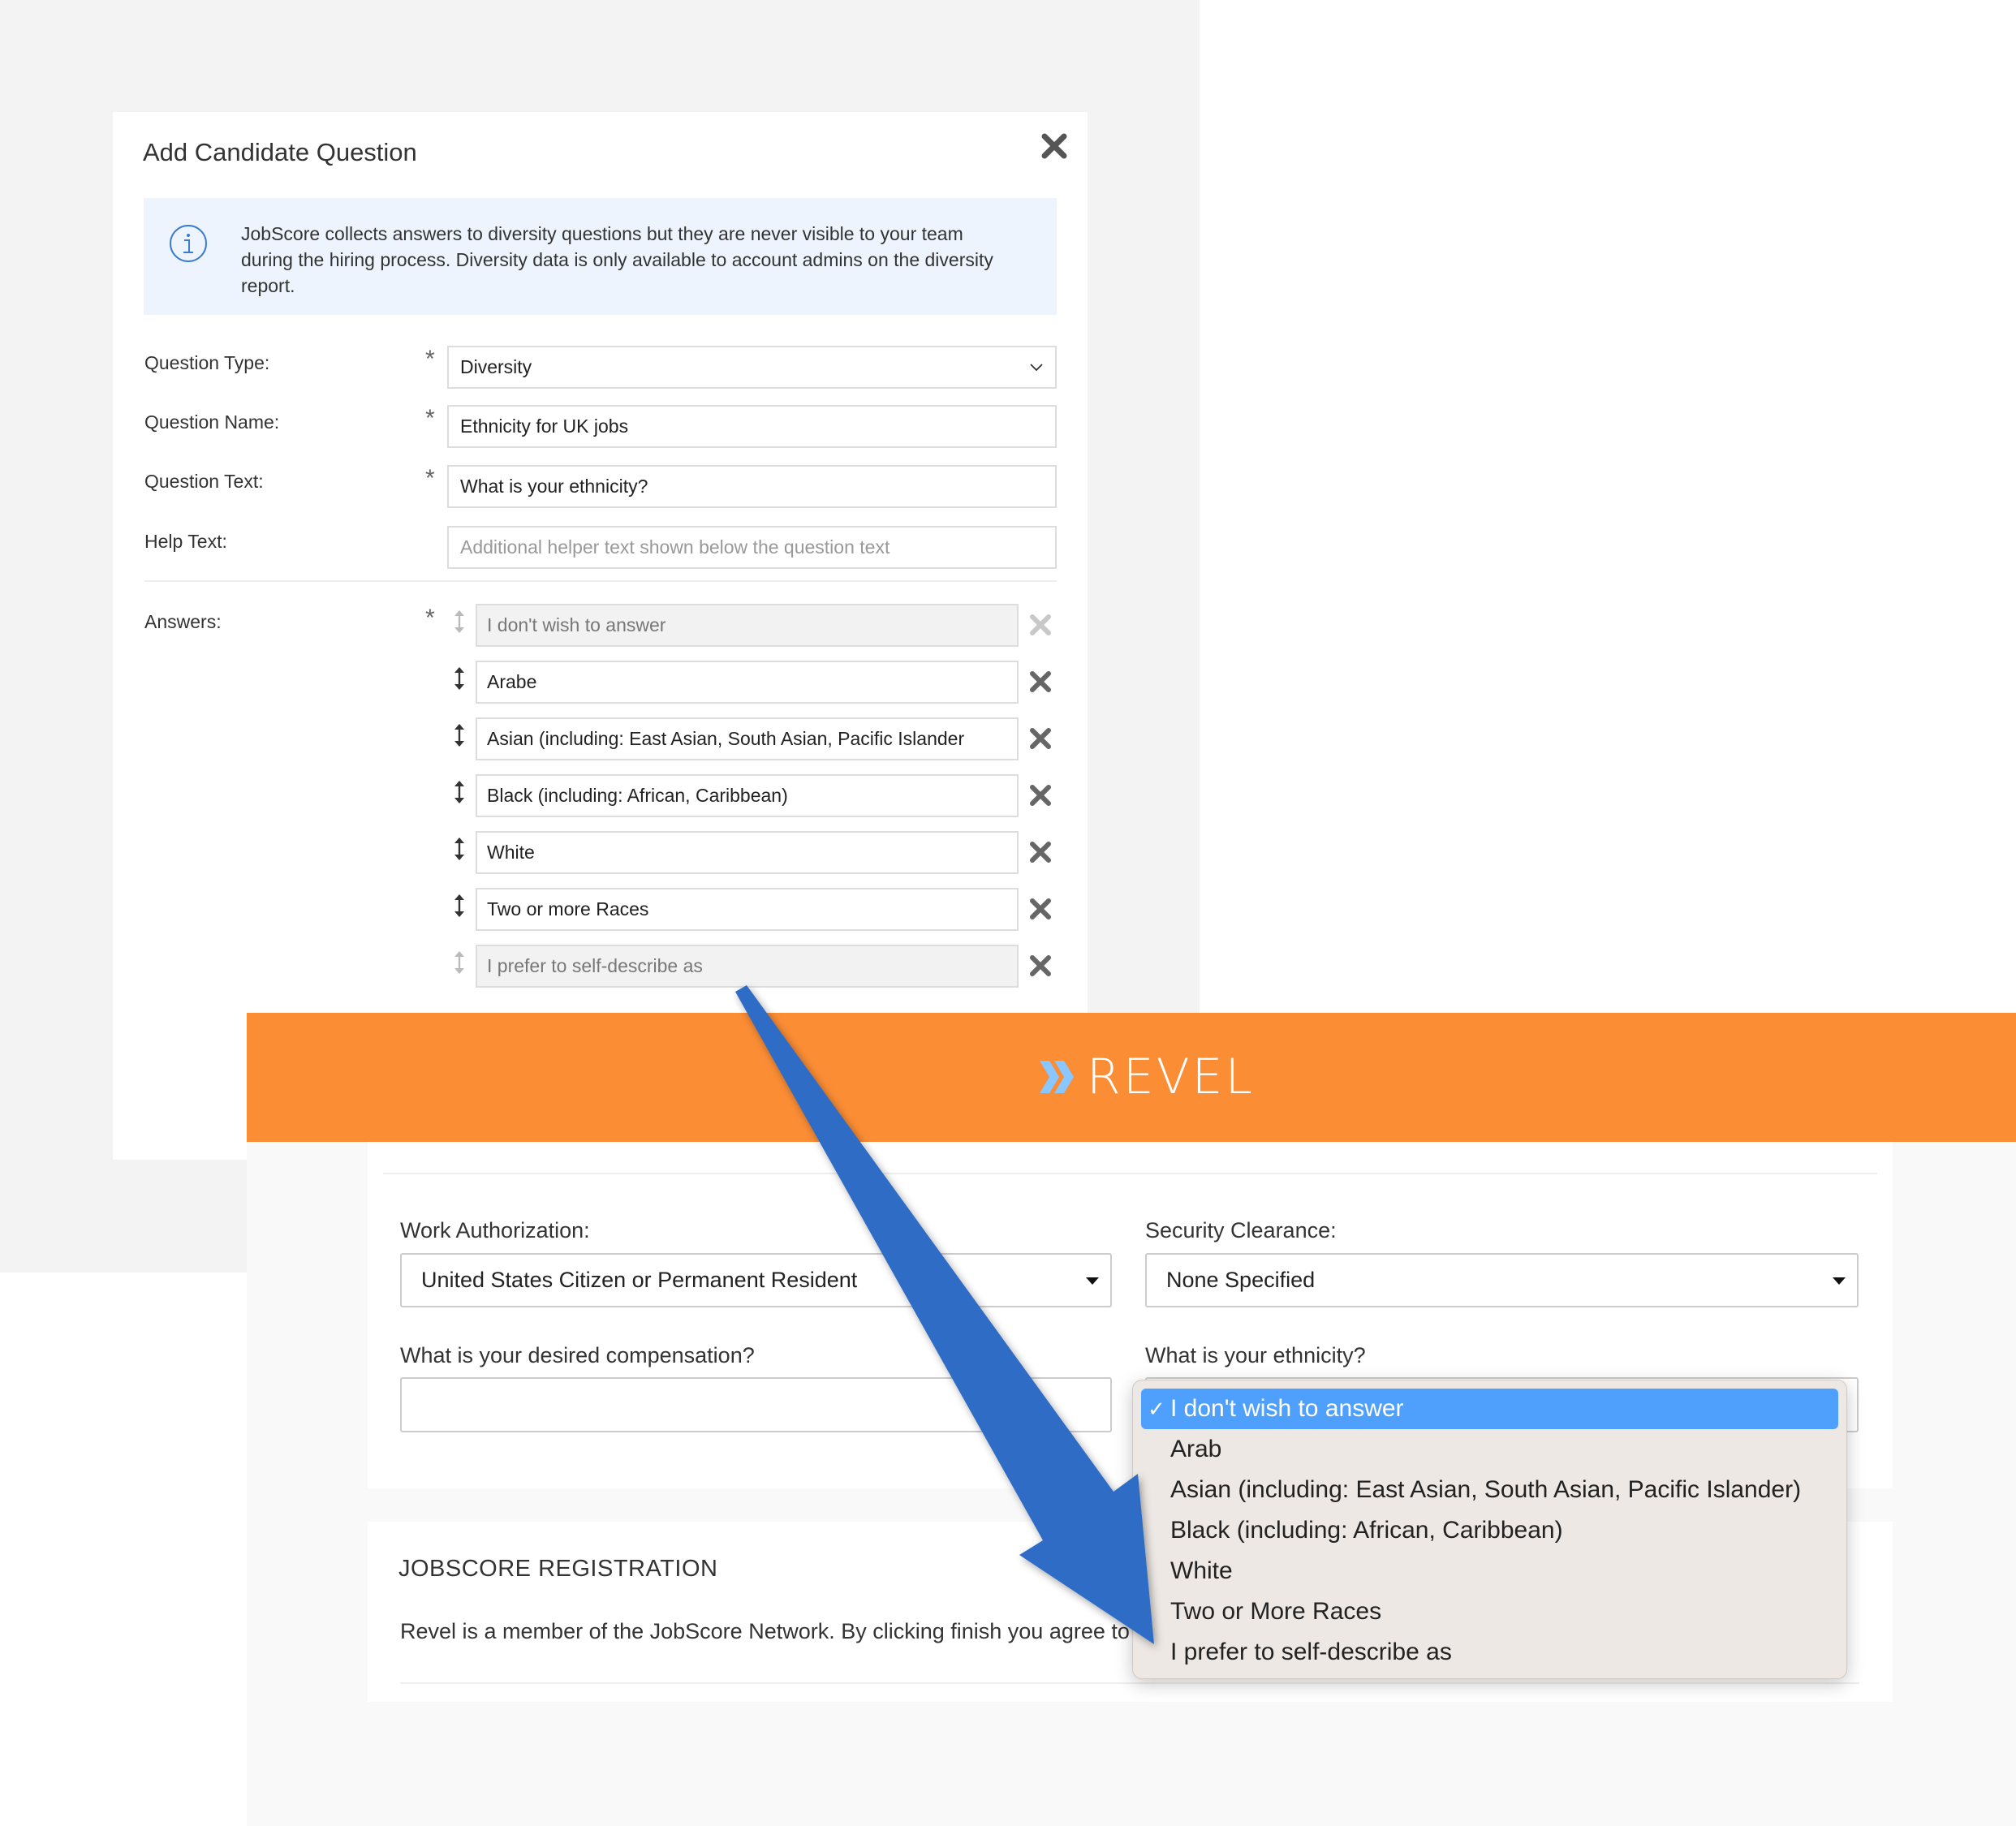  I want to click on answer-row: Arabe, so click(601, 683).